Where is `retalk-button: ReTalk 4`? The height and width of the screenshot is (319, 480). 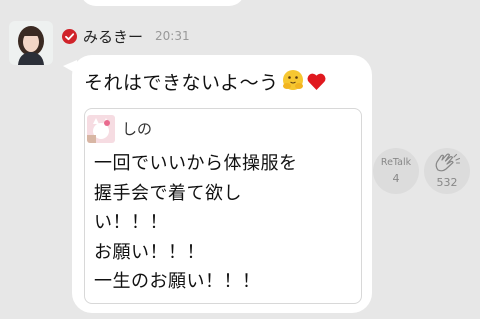
retalk-button: ReTalk 4 is located at coordinates (396, 171).